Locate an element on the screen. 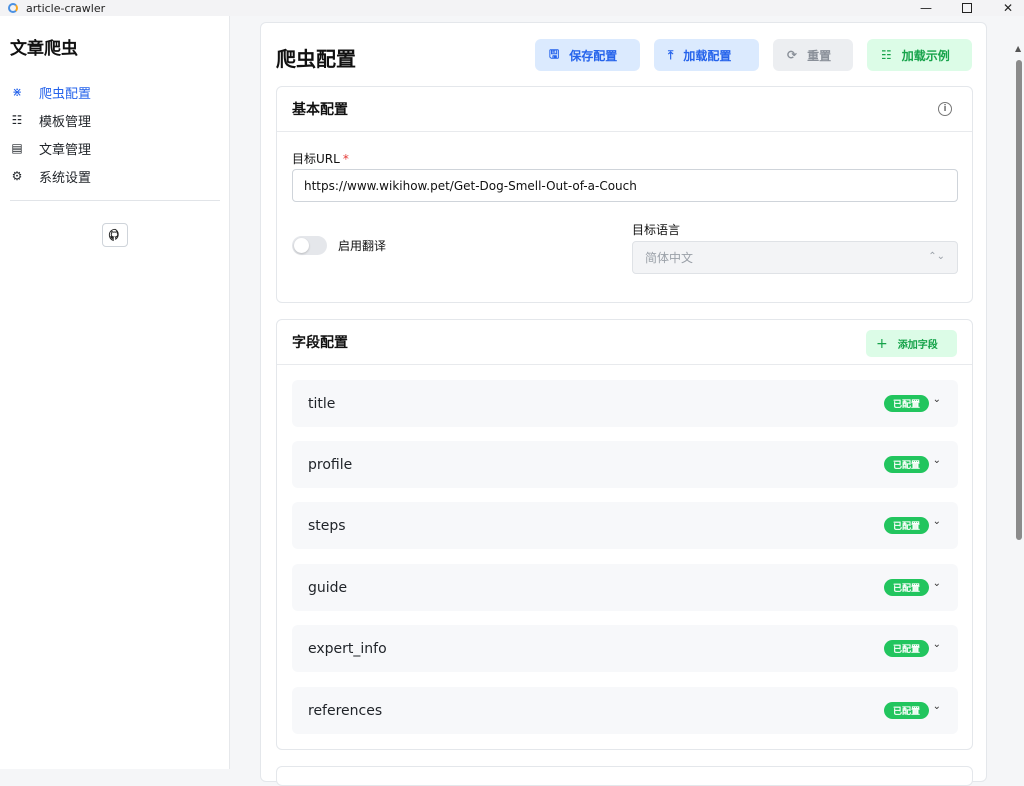 The image size is (1024, 786). sidebar-item-label: 模板管理 is located at coordinates (65, 122).